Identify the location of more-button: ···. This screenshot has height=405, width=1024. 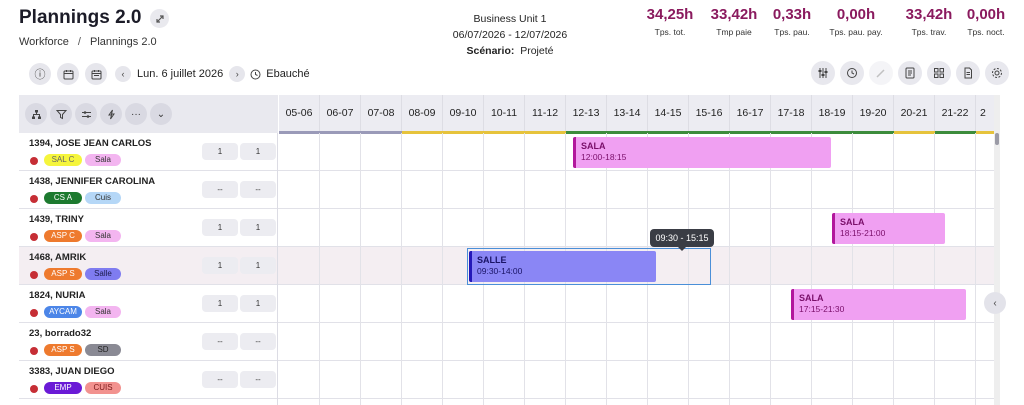
(136, 114).